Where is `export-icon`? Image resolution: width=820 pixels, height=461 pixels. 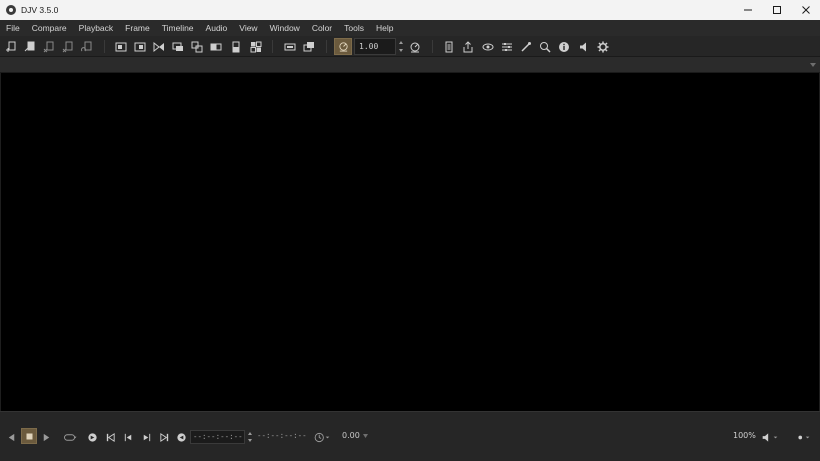
export-icon is located at coordinates (468, 46).